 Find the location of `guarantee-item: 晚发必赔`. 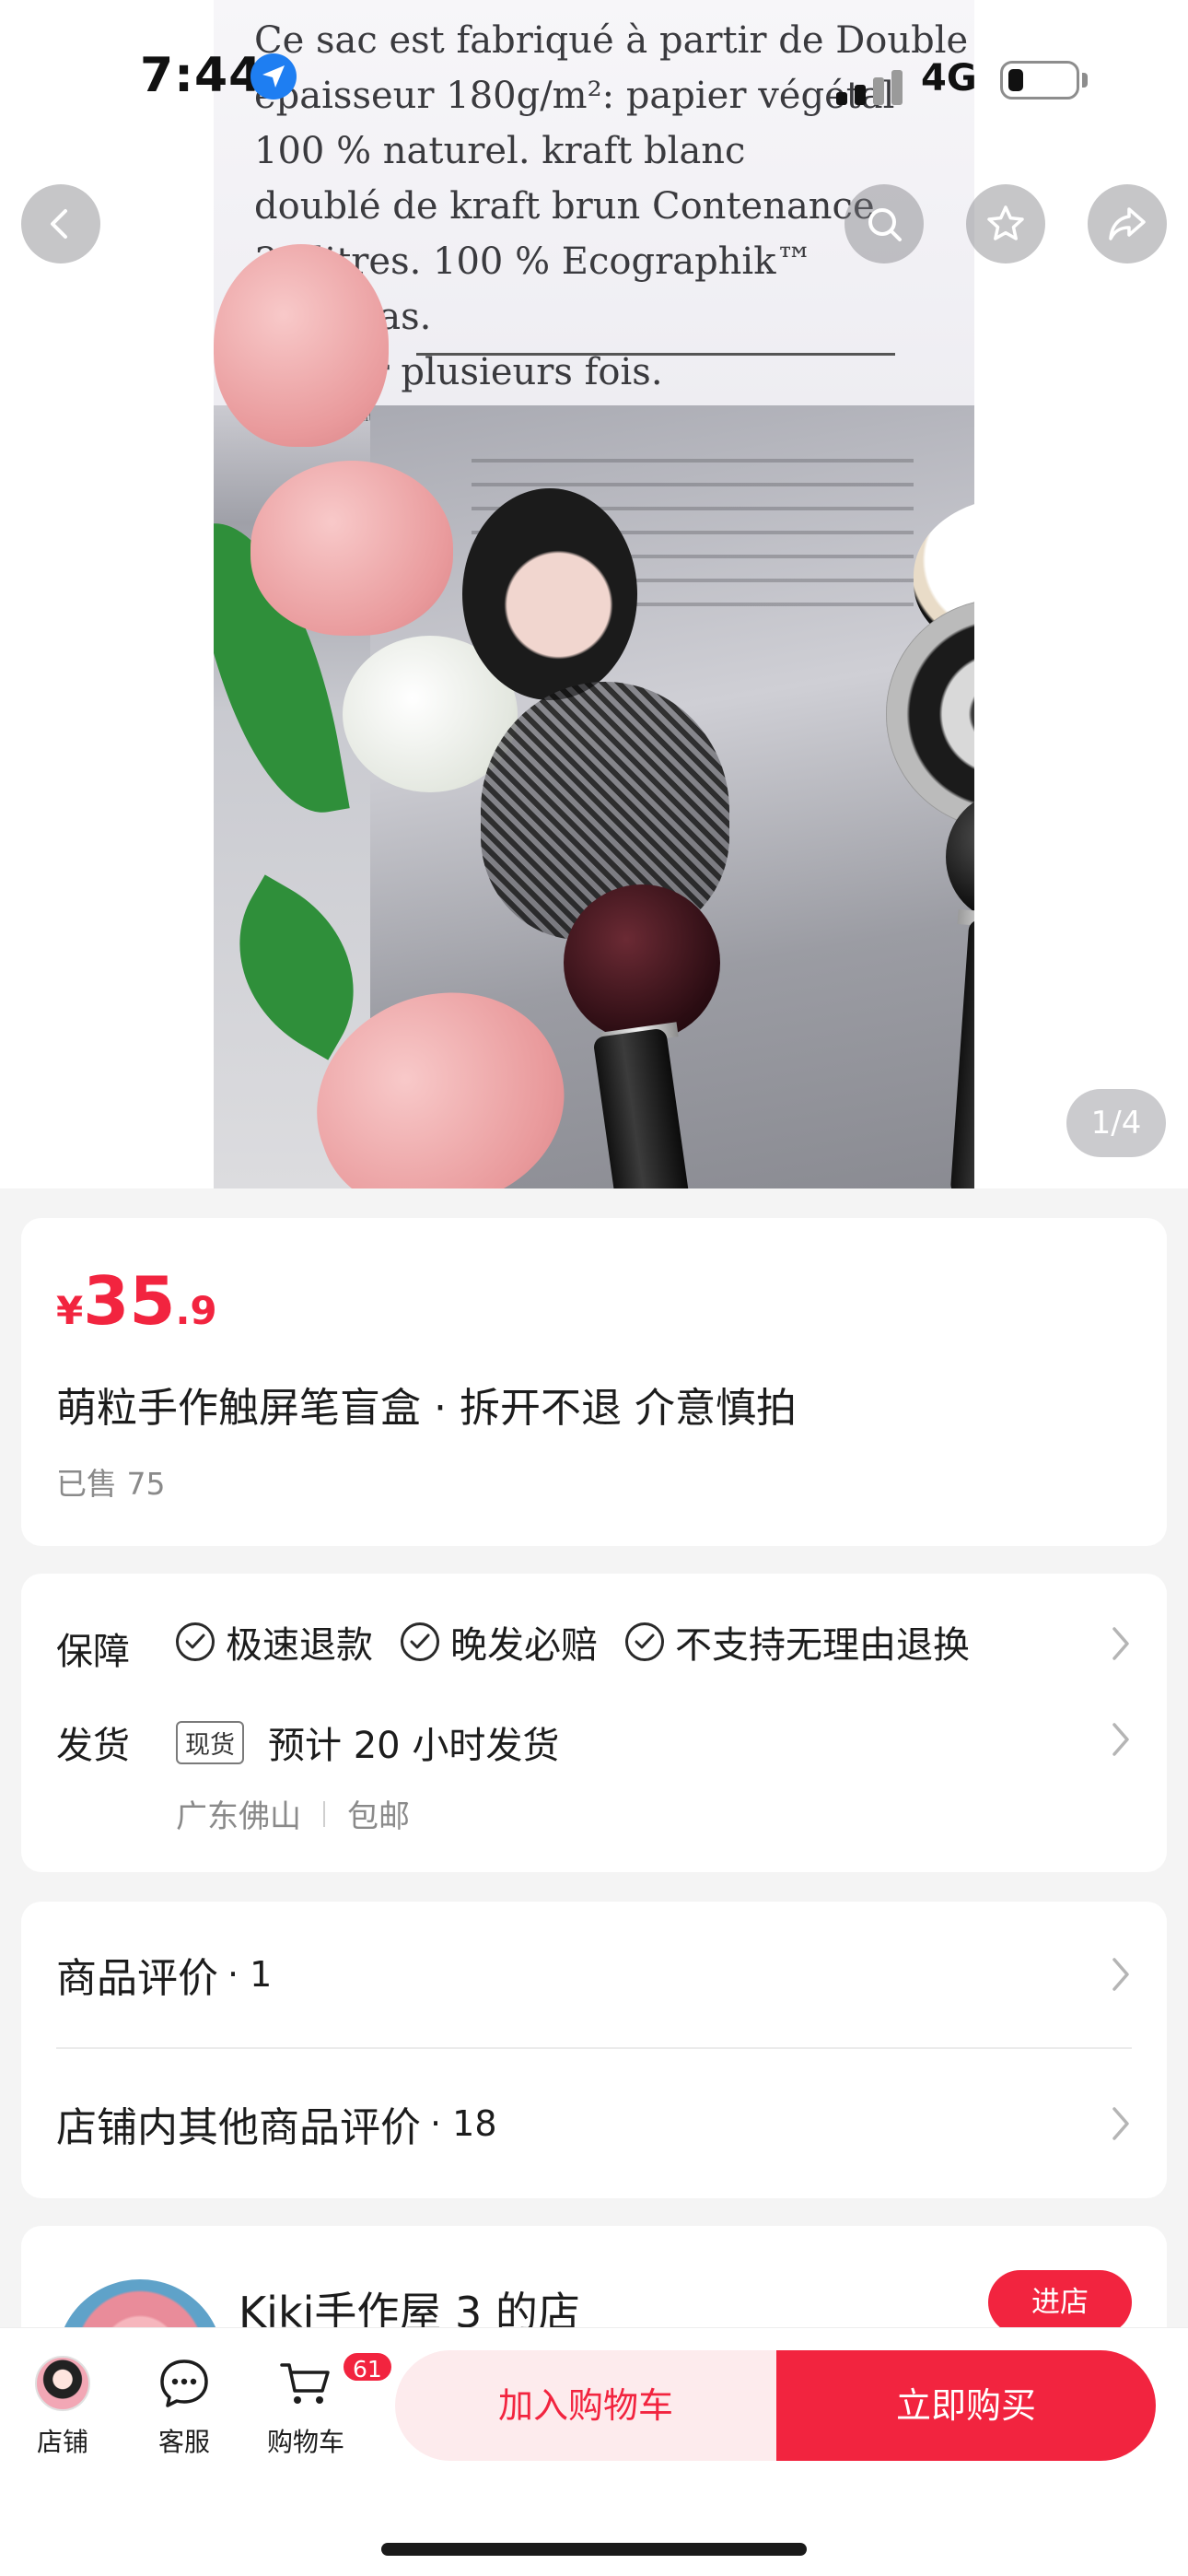

guarantee-item: 晚发必赔 is located at coordinates (499, 1642).